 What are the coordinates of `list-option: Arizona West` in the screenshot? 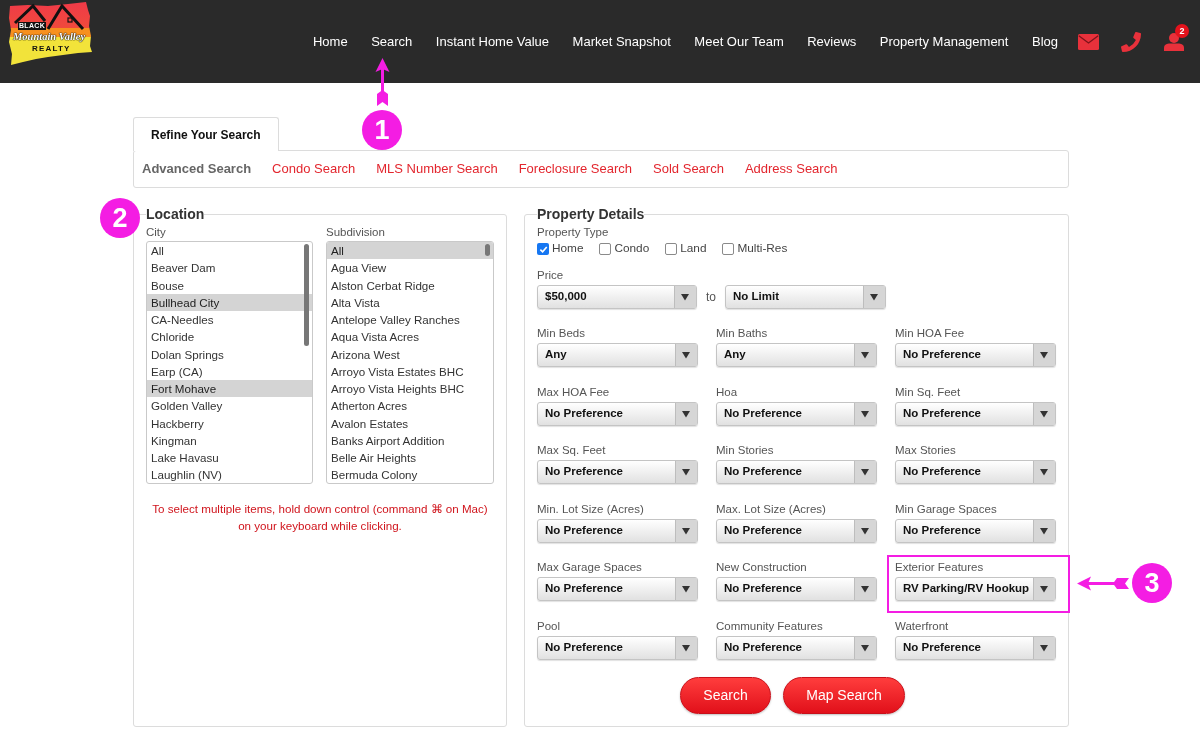 It's located at (410, 354).